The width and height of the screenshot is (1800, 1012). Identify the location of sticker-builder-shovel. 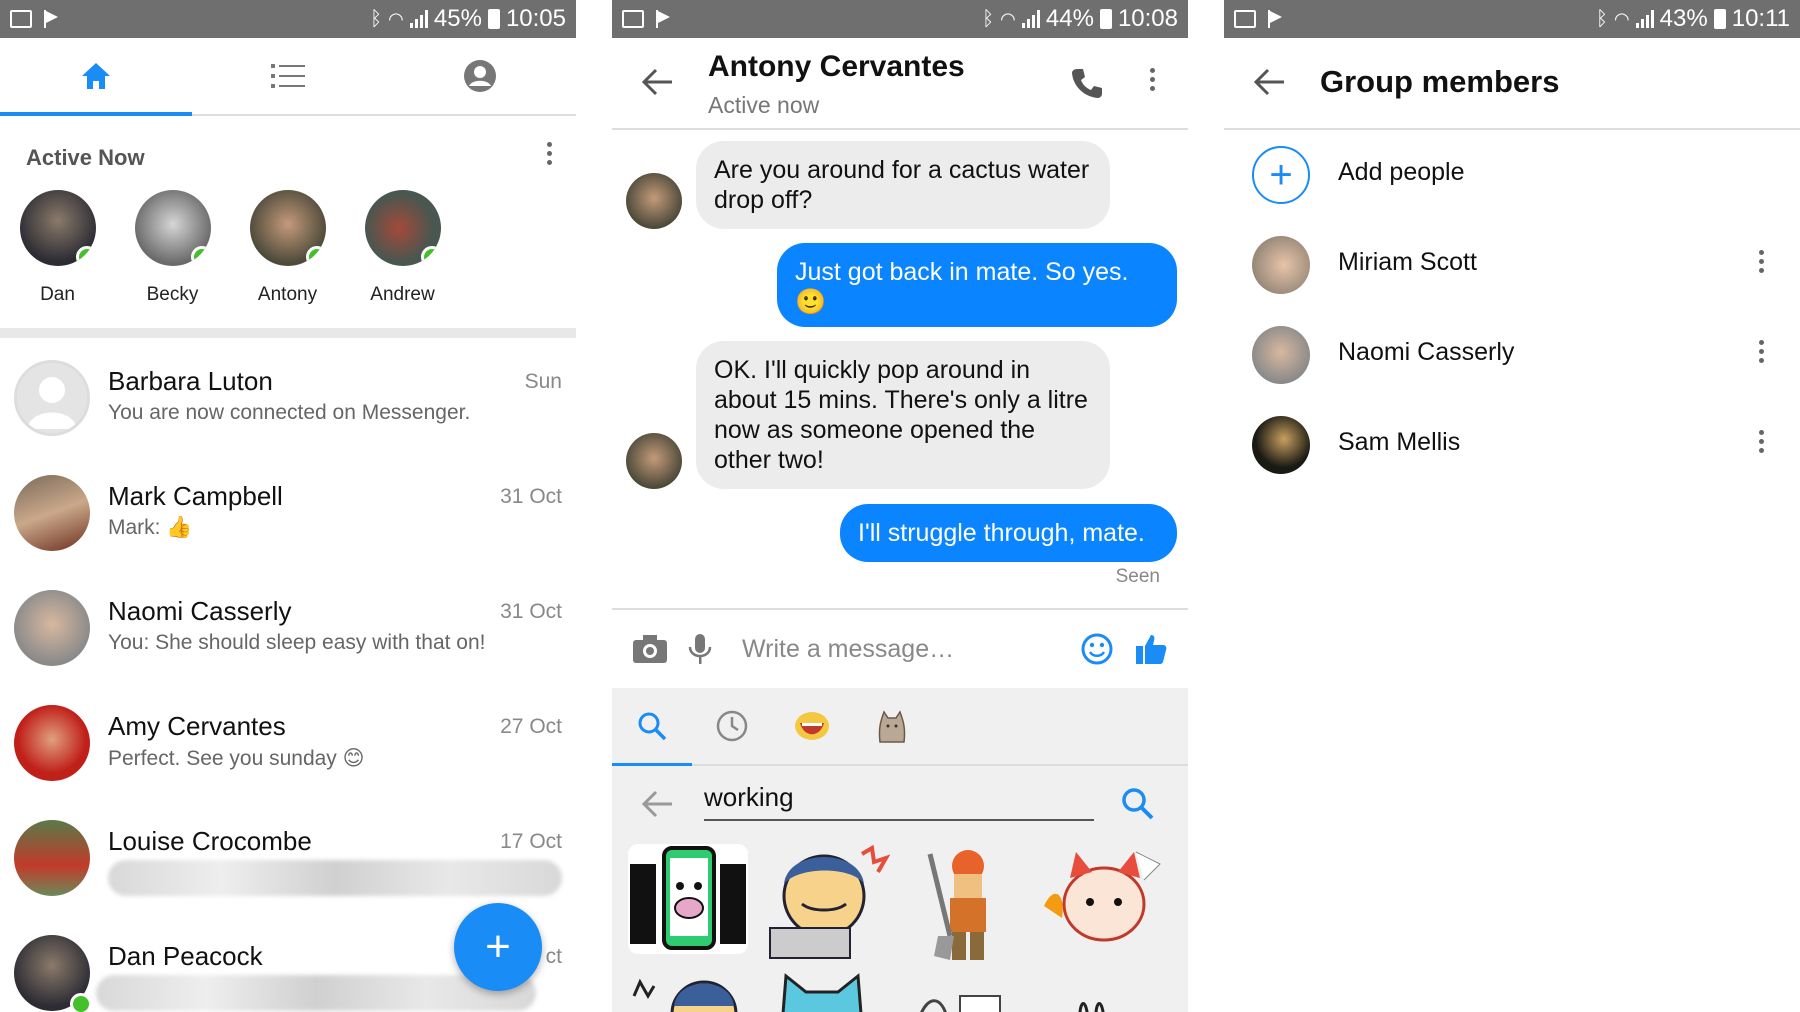
(970, 902).